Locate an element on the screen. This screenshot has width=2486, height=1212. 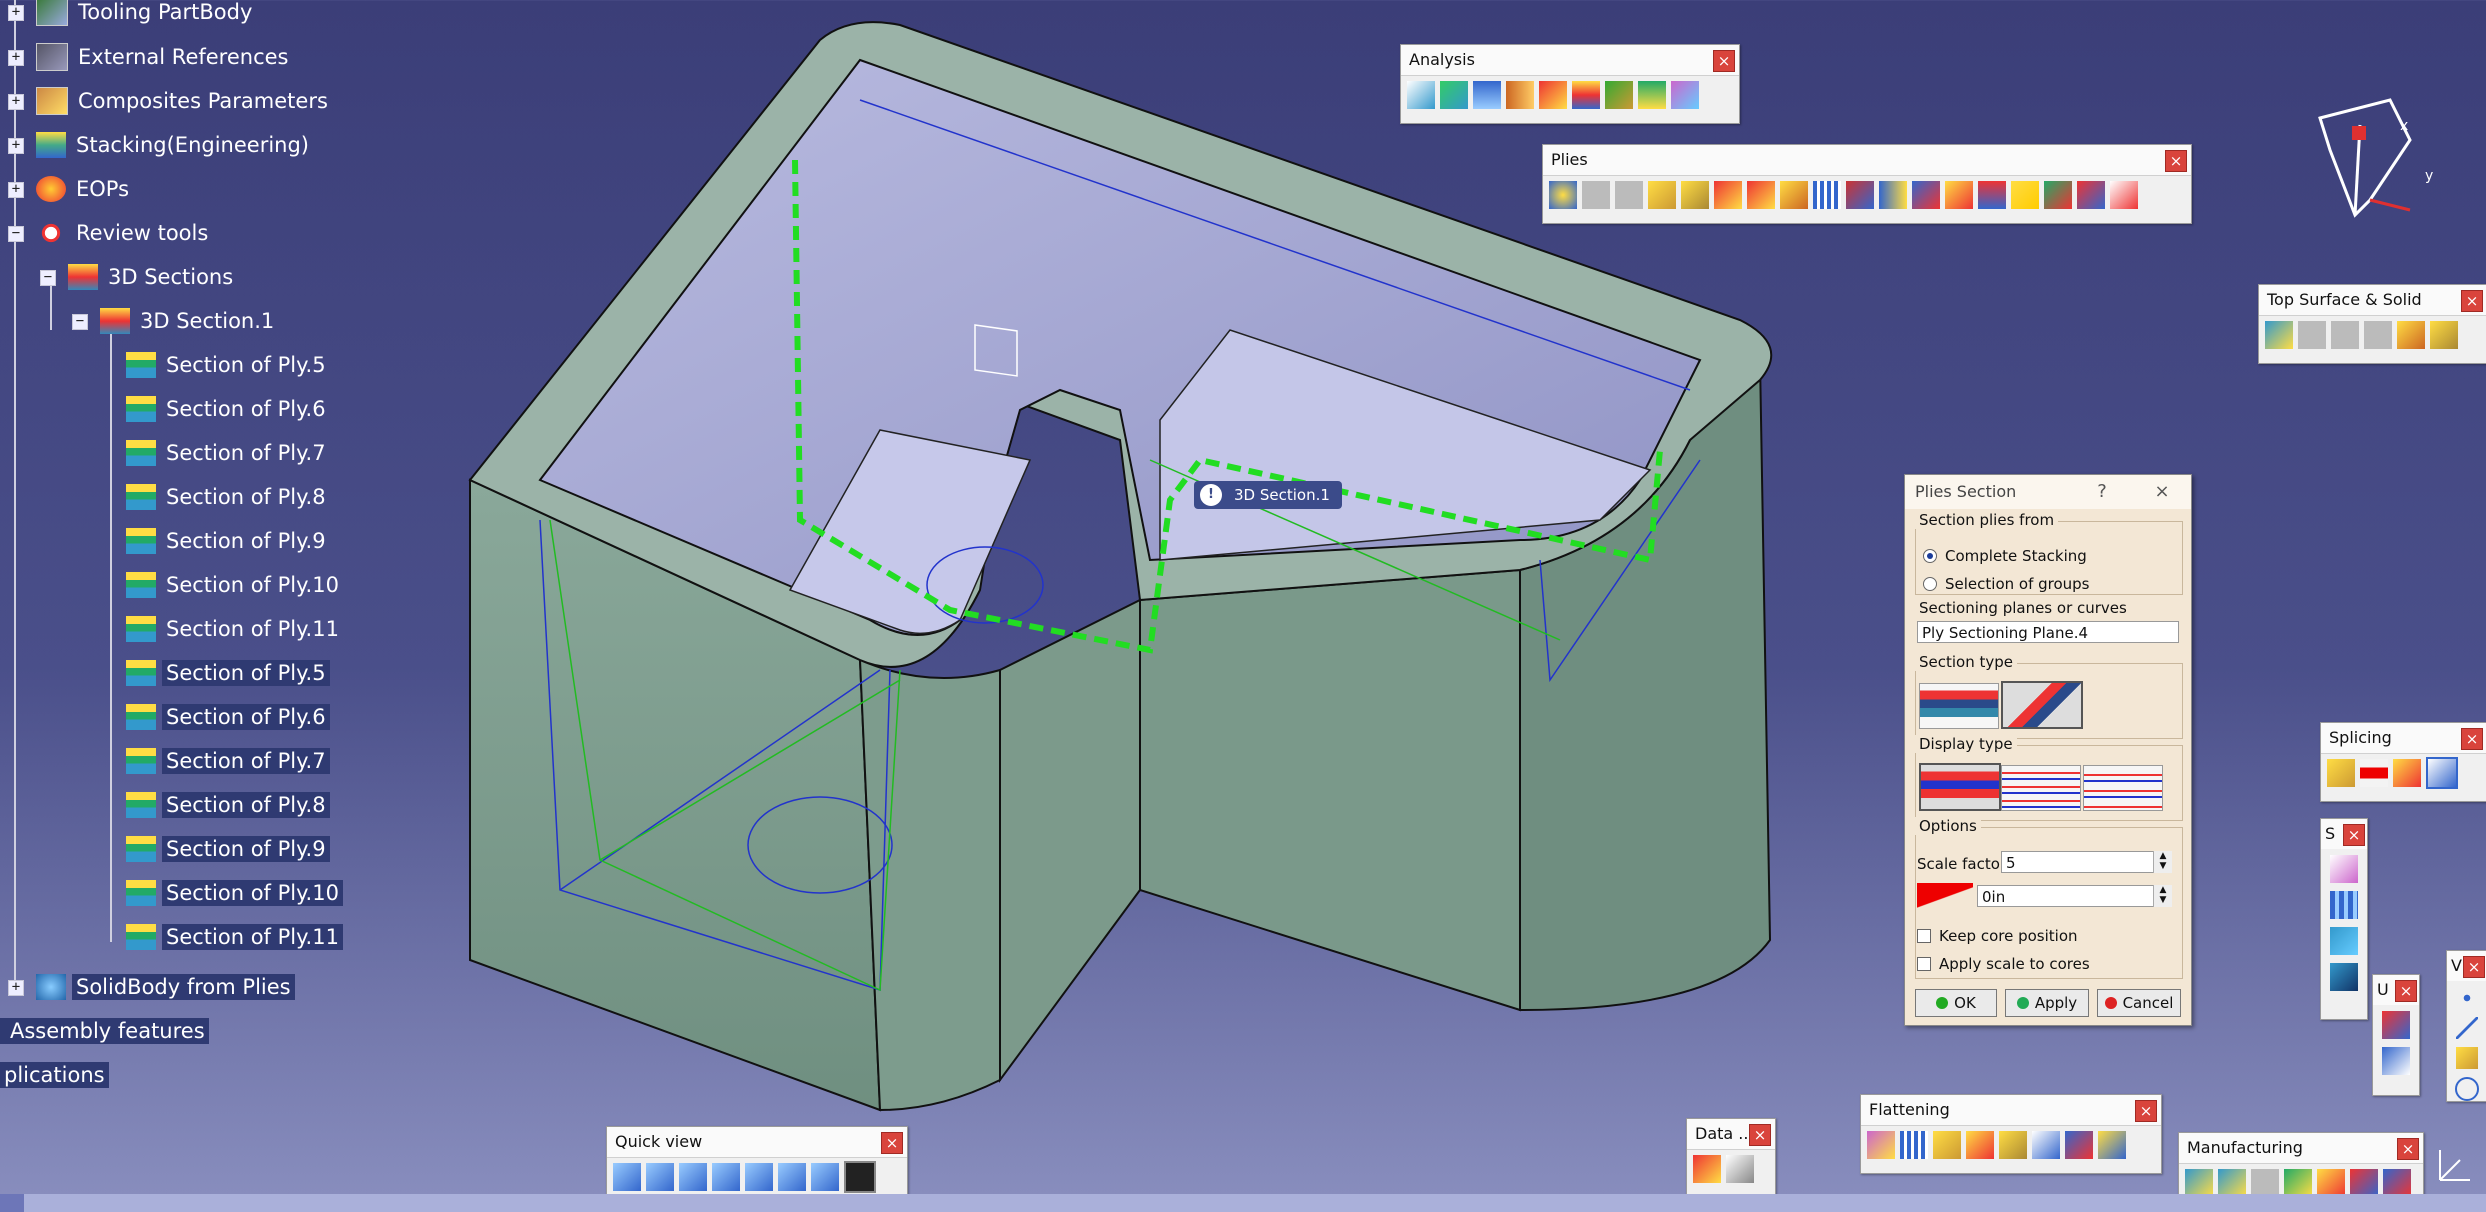
tree-item-external-references: + External References is located at coordinates (150, 57).